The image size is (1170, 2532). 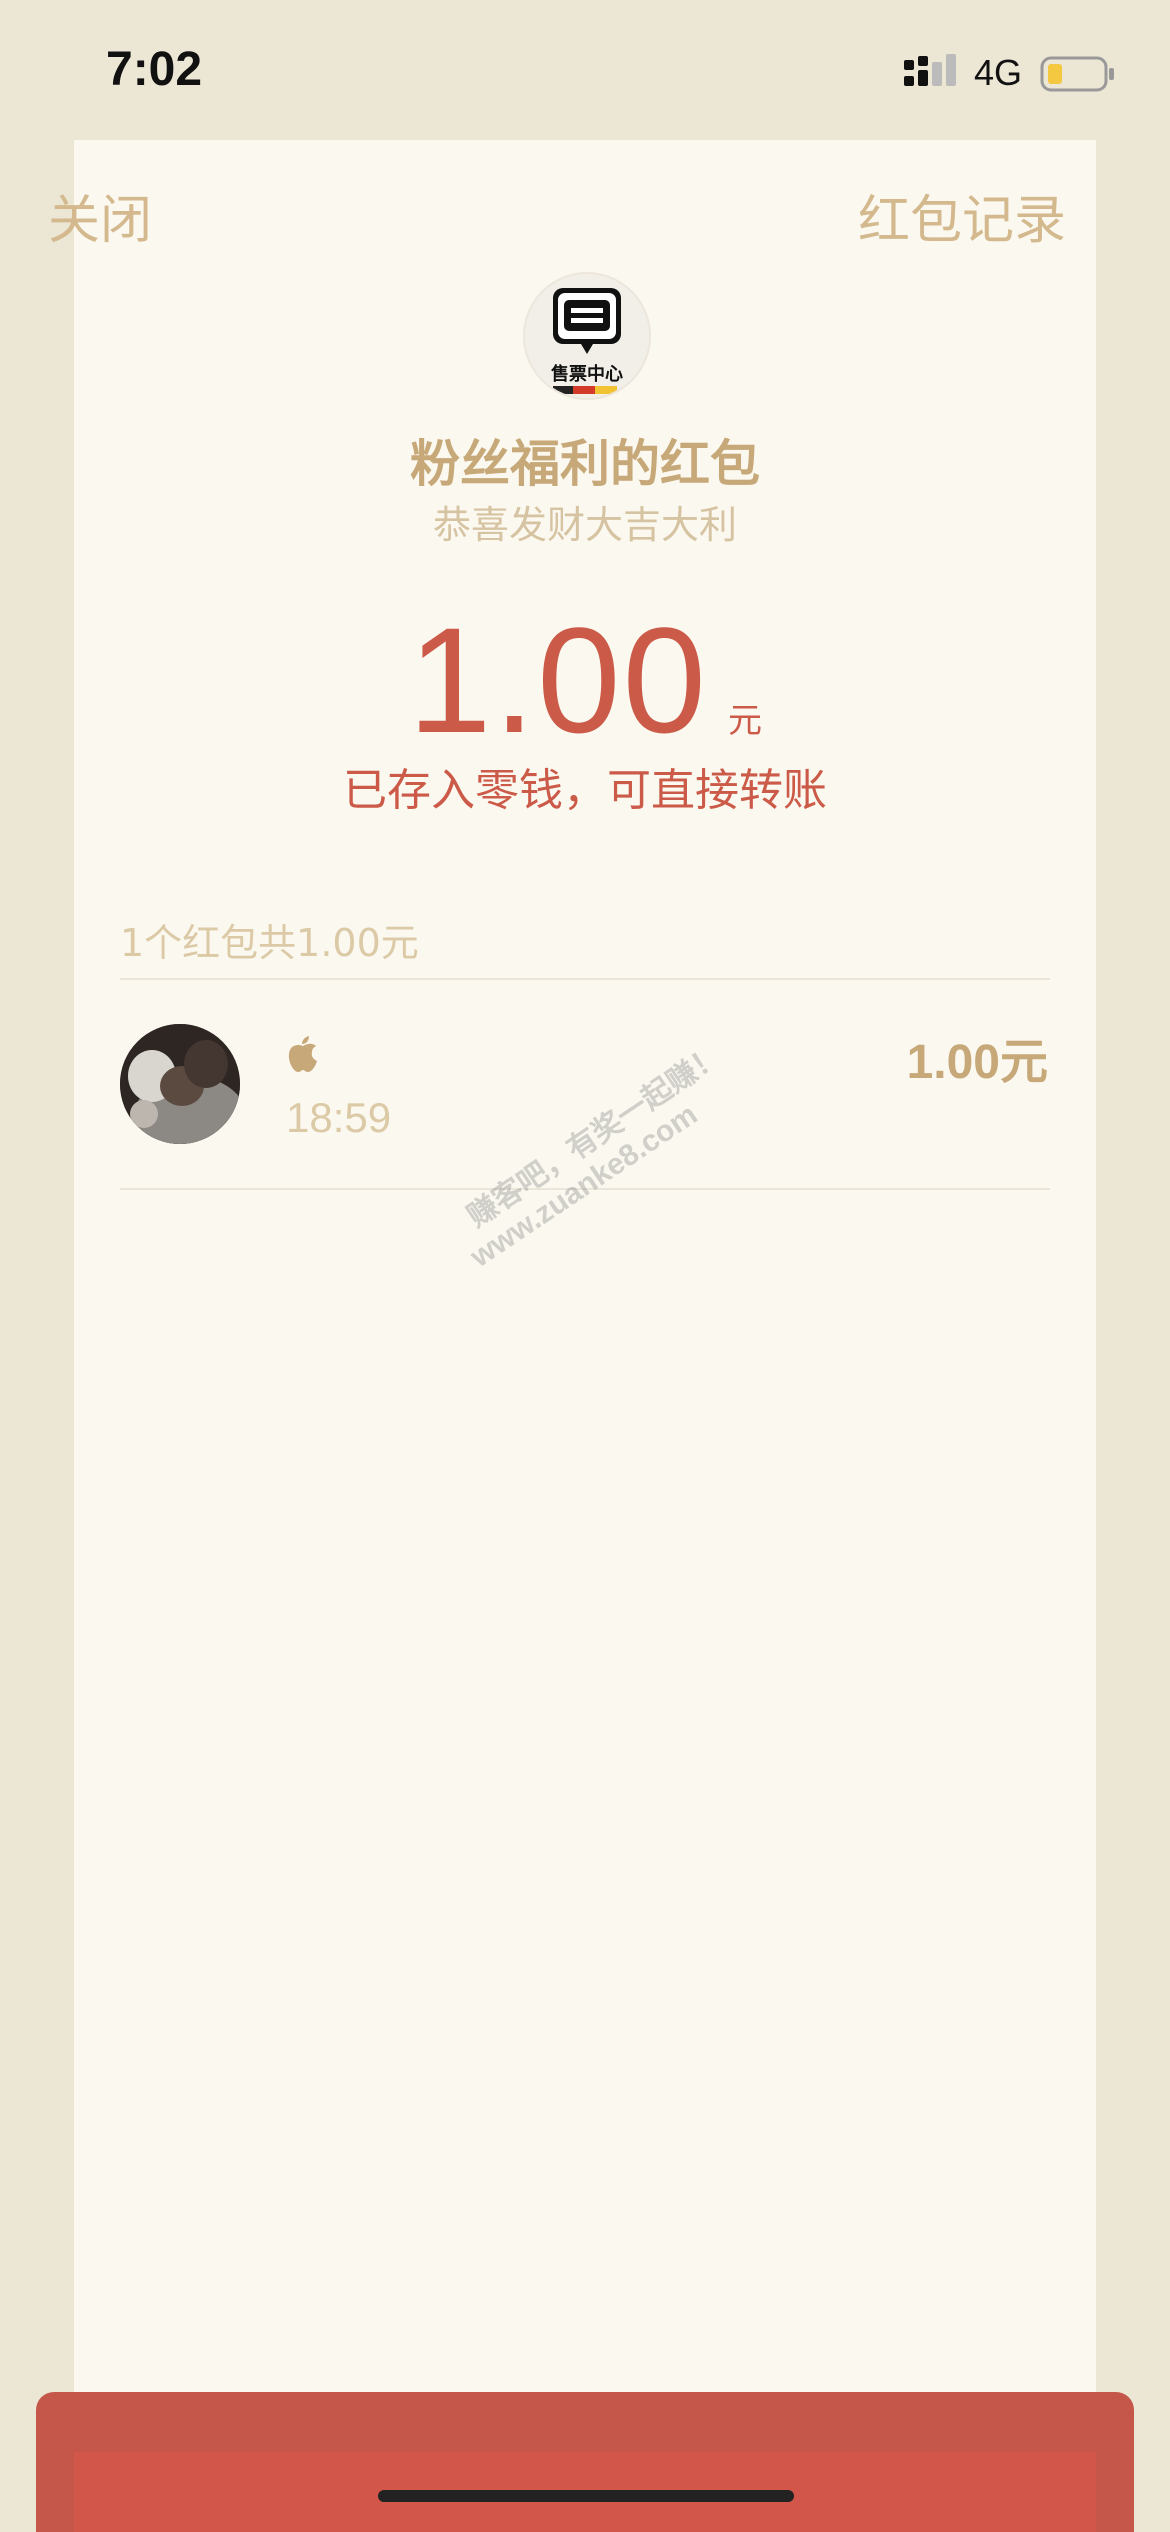 I want to click on sender-avatar: 售票中心, so click(x=587, y=336).